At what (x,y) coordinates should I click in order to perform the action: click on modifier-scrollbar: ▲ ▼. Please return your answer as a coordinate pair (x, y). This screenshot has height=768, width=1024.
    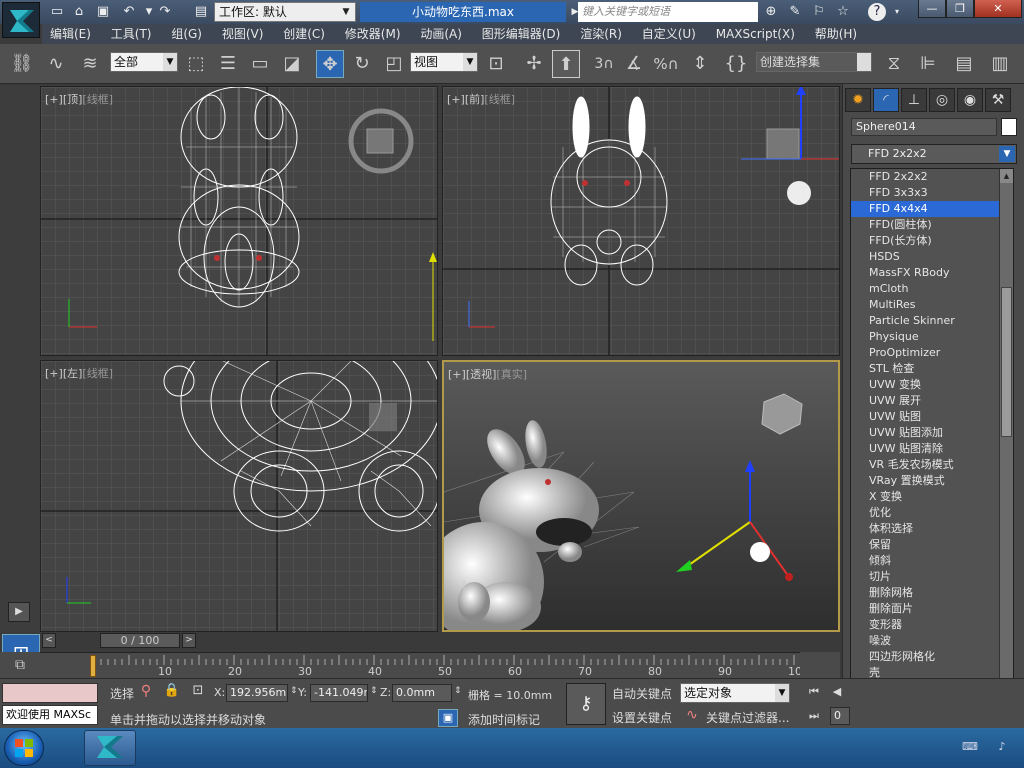
    Looking at the image, I should click on (1006, 440).